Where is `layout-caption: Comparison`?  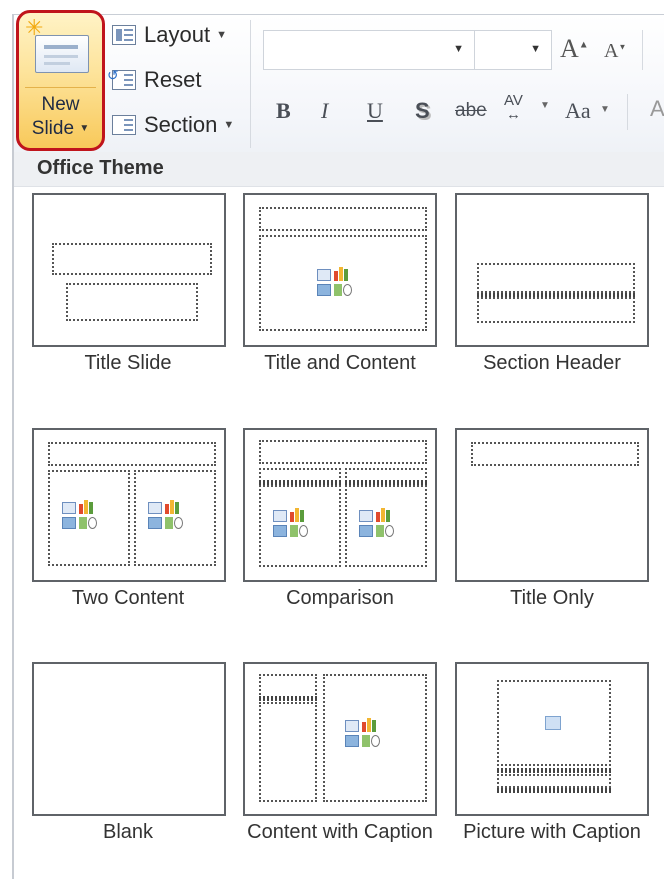 layout-caption: Comparison is located at coordinates (340, 598).